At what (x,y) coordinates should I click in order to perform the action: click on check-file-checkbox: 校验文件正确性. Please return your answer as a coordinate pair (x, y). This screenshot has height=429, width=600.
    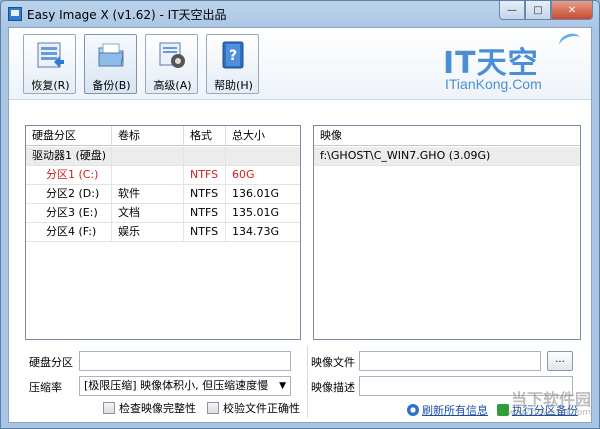
    Looking at the image, I should click on (253, 408).